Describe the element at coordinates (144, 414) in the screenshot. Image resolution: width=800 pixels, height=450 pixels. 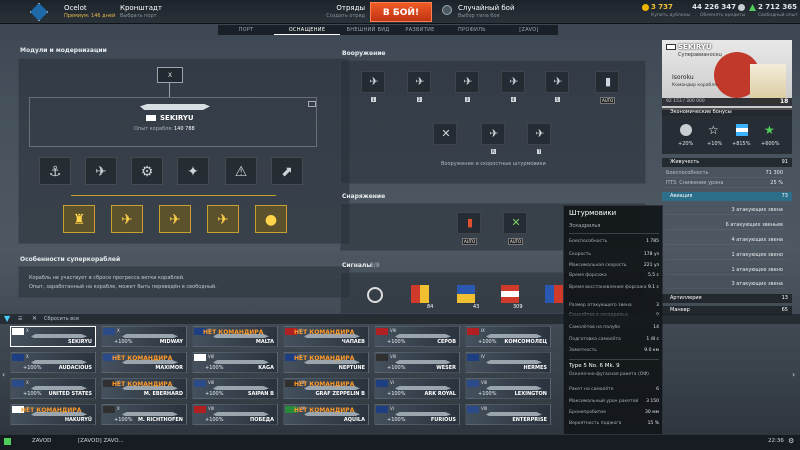
I see `ship-card: X +100% M. RICHTHOFEN` at that location.